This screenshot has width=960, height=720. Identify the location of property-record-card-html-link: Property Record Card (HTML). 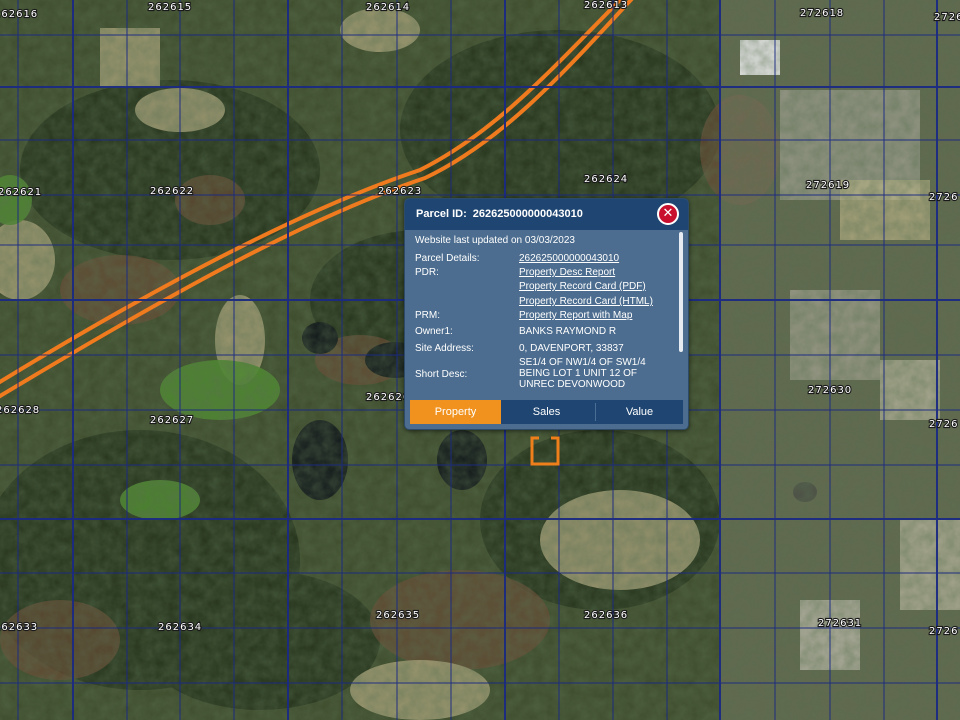
(586, 301).